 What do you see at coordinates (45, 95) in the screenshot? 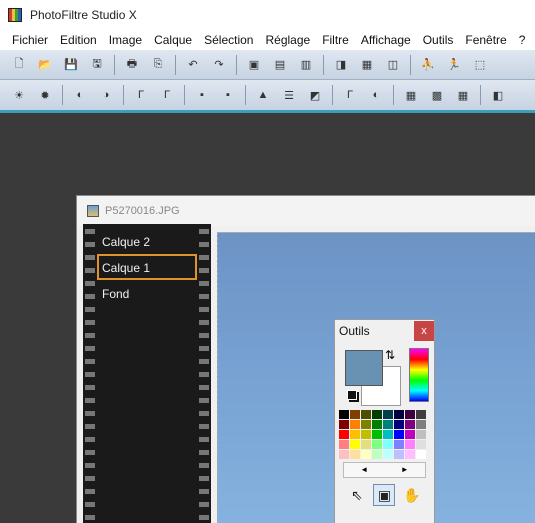
I see `brightness-plus-icon: ✹` at bounding box center [45, 95].